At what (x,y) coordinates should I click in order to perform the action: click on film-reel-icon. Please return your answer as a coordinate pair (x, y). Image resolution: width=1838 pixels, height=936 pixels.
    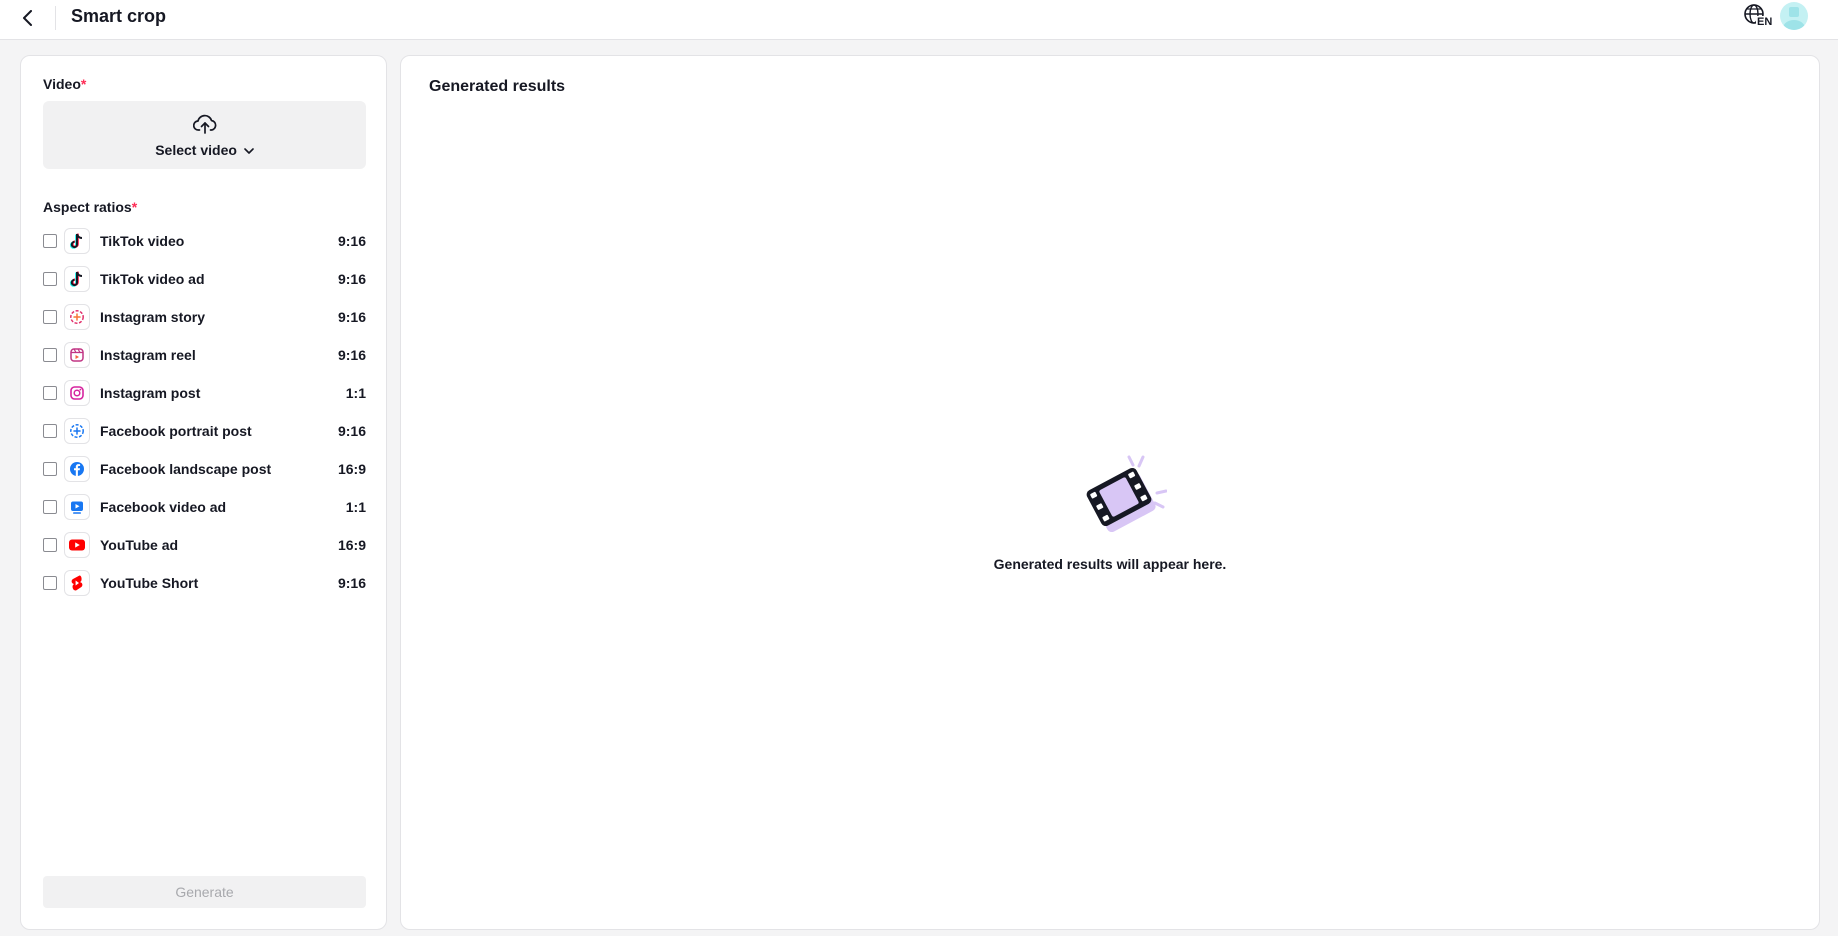
    Looking at the image, I should click on (1126, 494).